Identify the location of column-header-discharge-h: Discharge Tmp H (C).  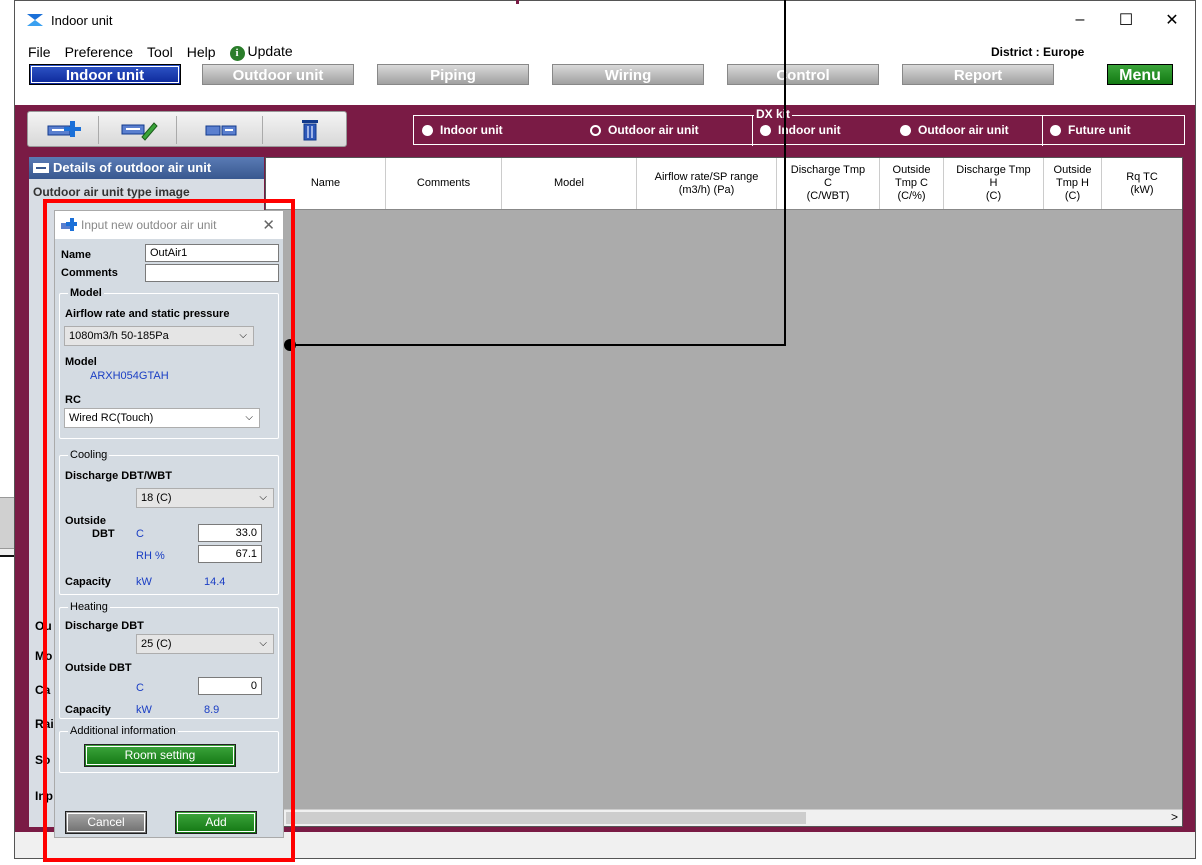
(994, 183).